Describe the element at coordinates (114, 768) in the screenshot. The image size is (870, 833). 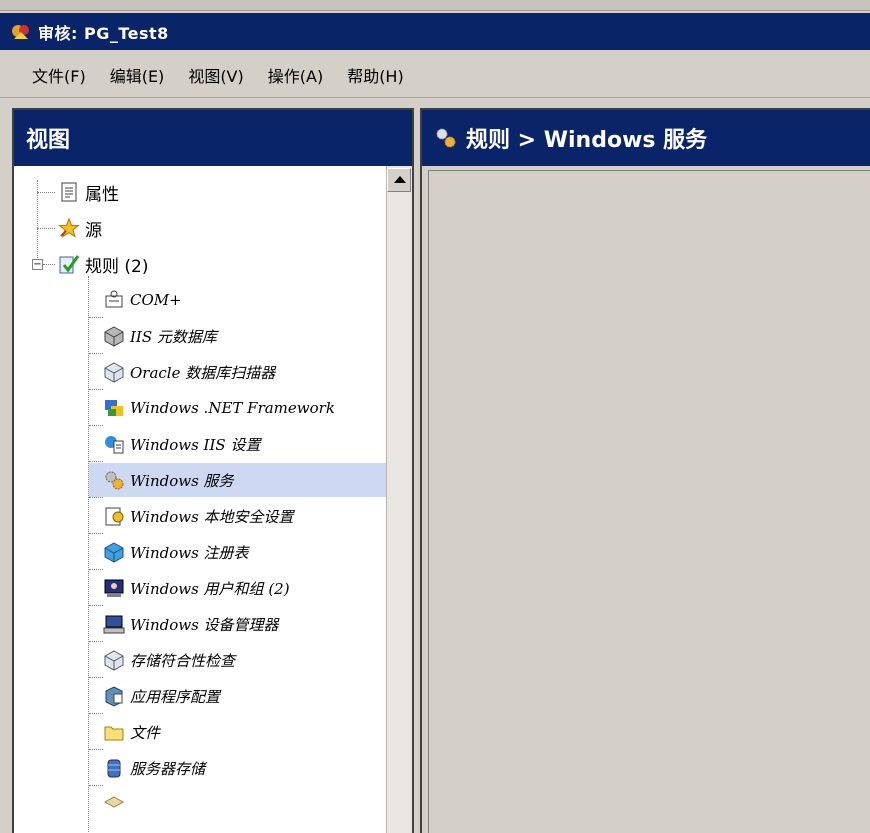
I see `server-storage-icon` at that location.